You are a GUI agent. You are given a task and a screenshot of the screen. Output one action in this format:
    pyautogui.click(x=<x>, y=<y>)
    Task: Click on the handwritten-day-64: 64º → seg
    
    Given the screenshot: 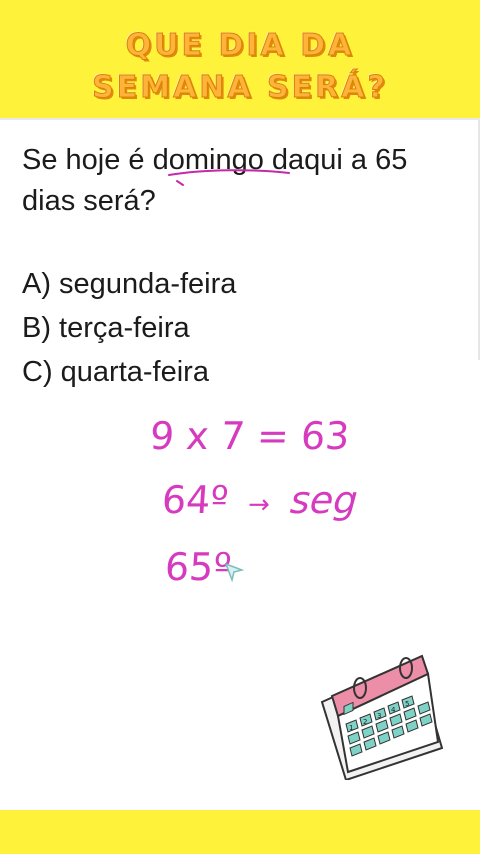 What is the action you would take?
    pyautogui.click(x=259, y=500)
    